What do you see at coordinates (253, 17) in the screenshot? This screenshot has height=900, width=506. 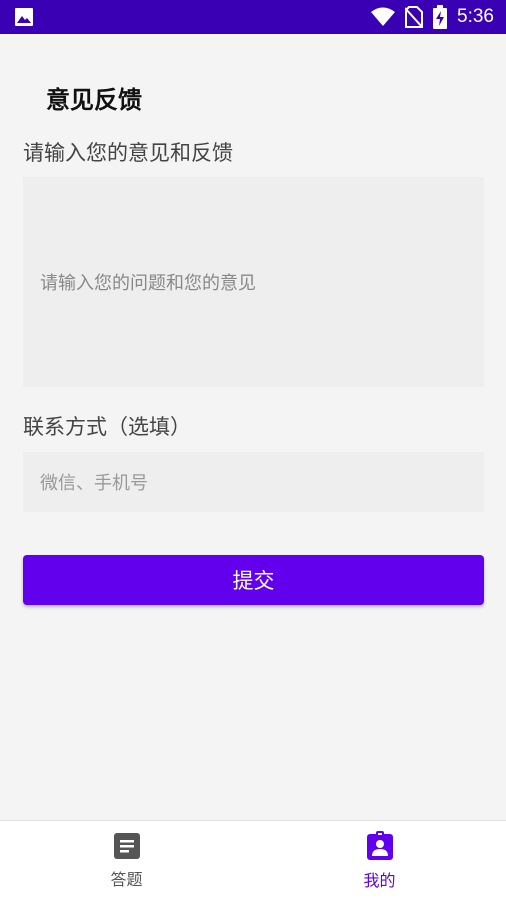 I see `status-bar: 5:36` at bounding box center [253, 17].